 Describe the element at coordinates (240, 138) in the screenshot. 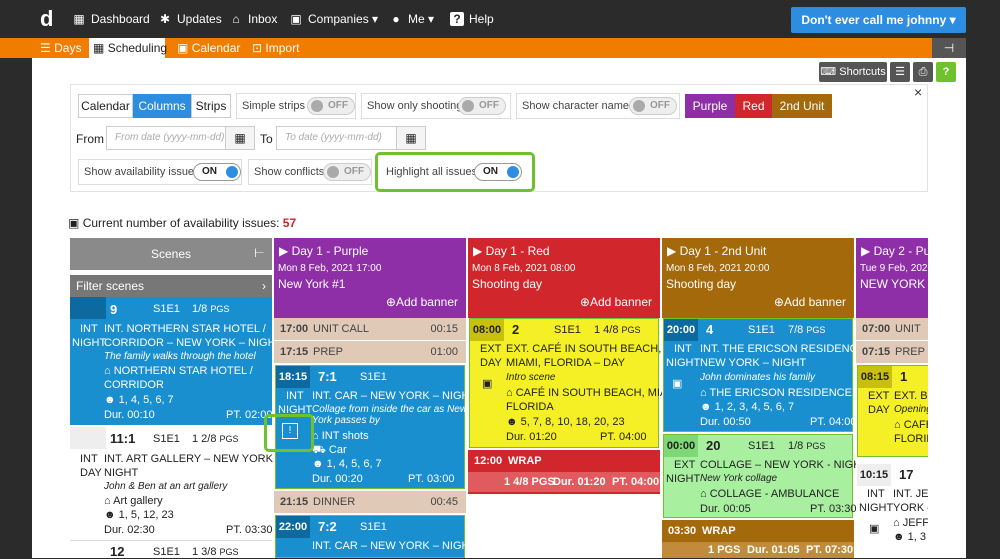

I see `from-calendar-button: ▦` at that location.